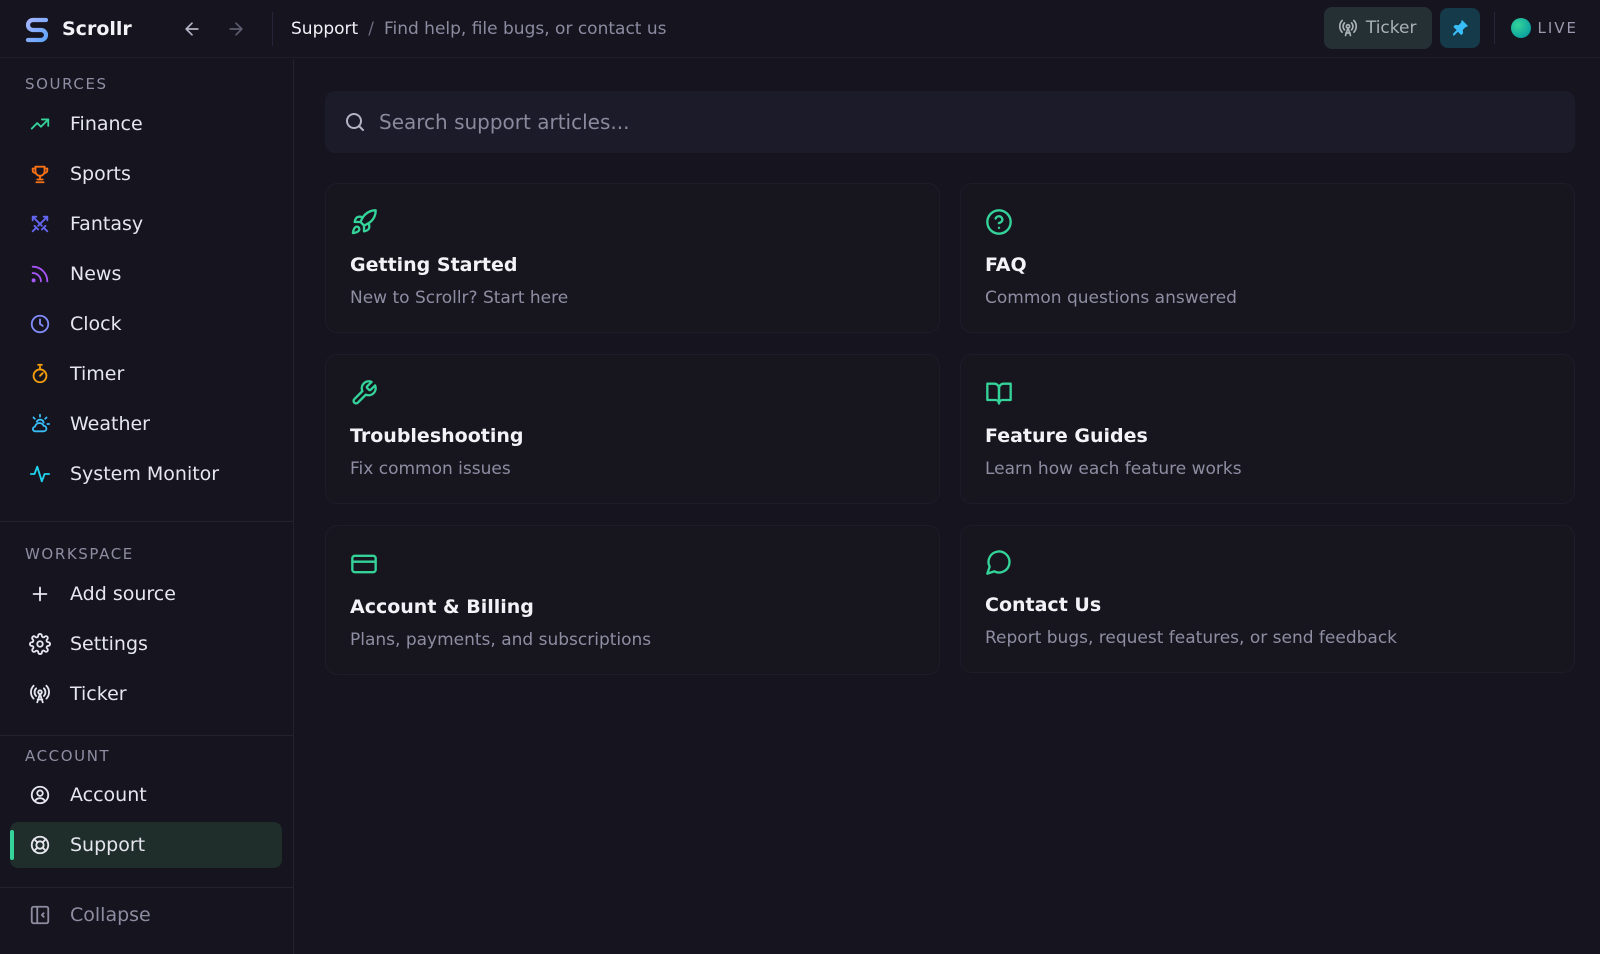  What do you see at coordinates (1267, 258) in the screenshot?
I see `card-faq: FAQ Common questions answered` at bounding box center [1267, 258].